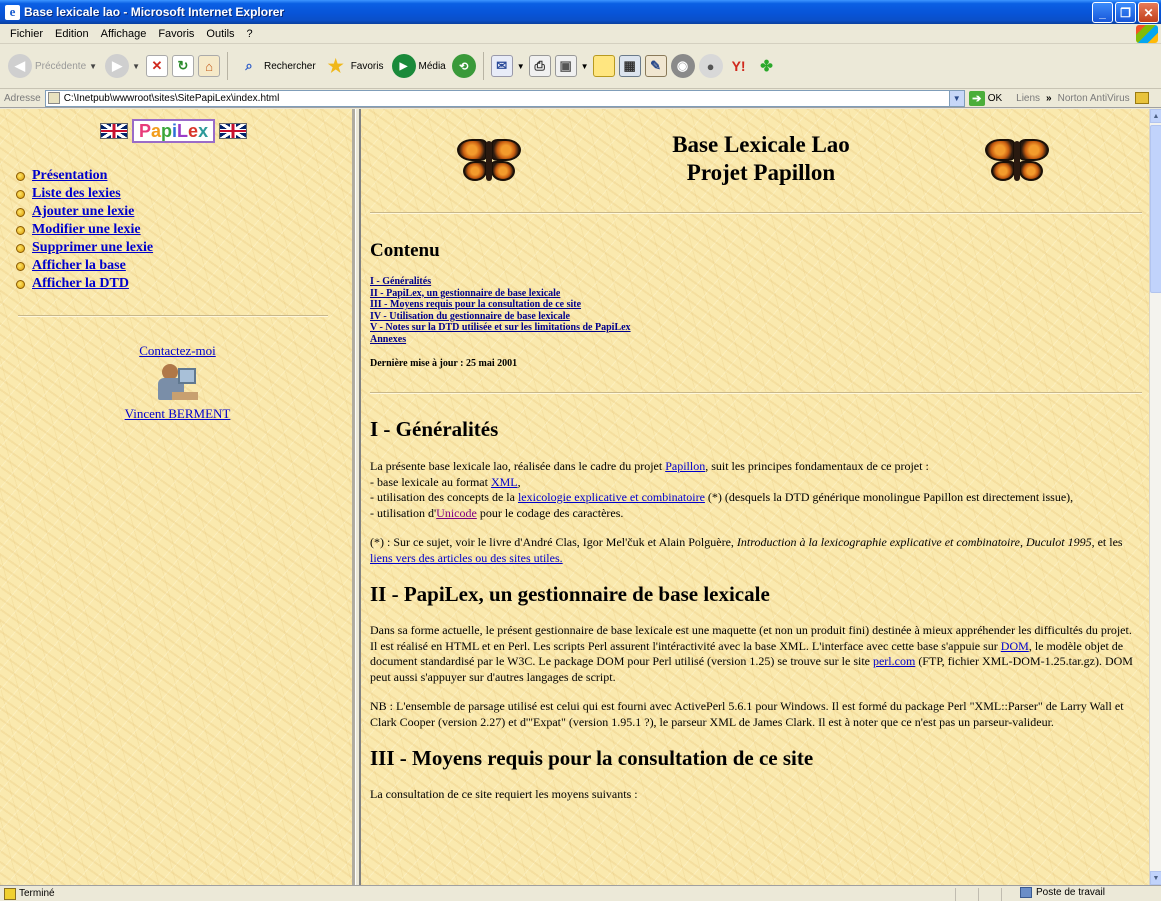  I want to click on media-button: ▶ Média, so click(419, 66).